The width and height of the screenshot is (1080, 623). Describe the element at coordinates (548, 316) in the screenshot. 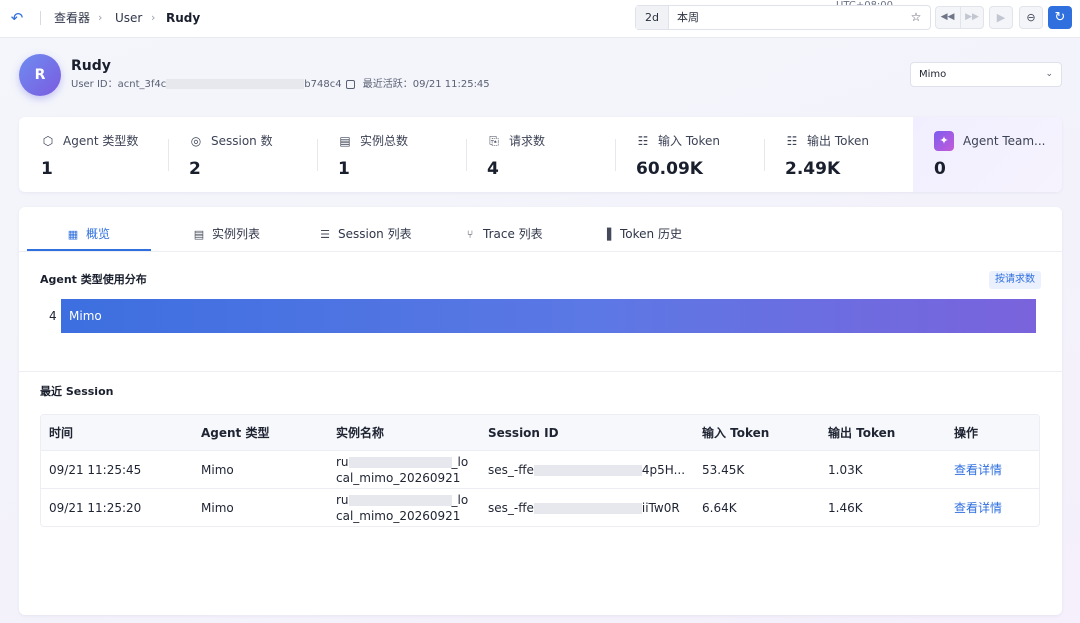

I see `distribution-bar: Mimo` at that location.